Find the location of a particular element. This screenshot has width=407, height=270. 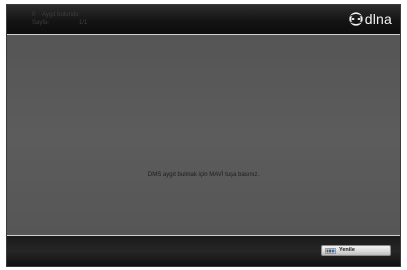

page-value: 1/1 is located at coordinates (83, 23).